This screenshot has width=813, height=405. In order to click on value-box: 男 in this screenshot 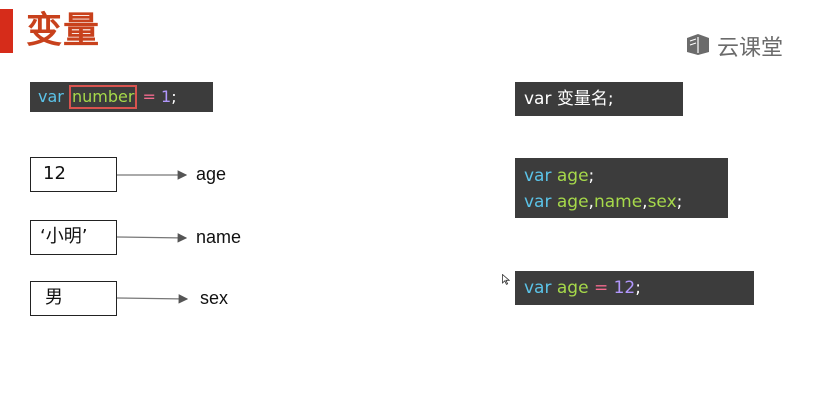, I will do `click(73, 298)`.